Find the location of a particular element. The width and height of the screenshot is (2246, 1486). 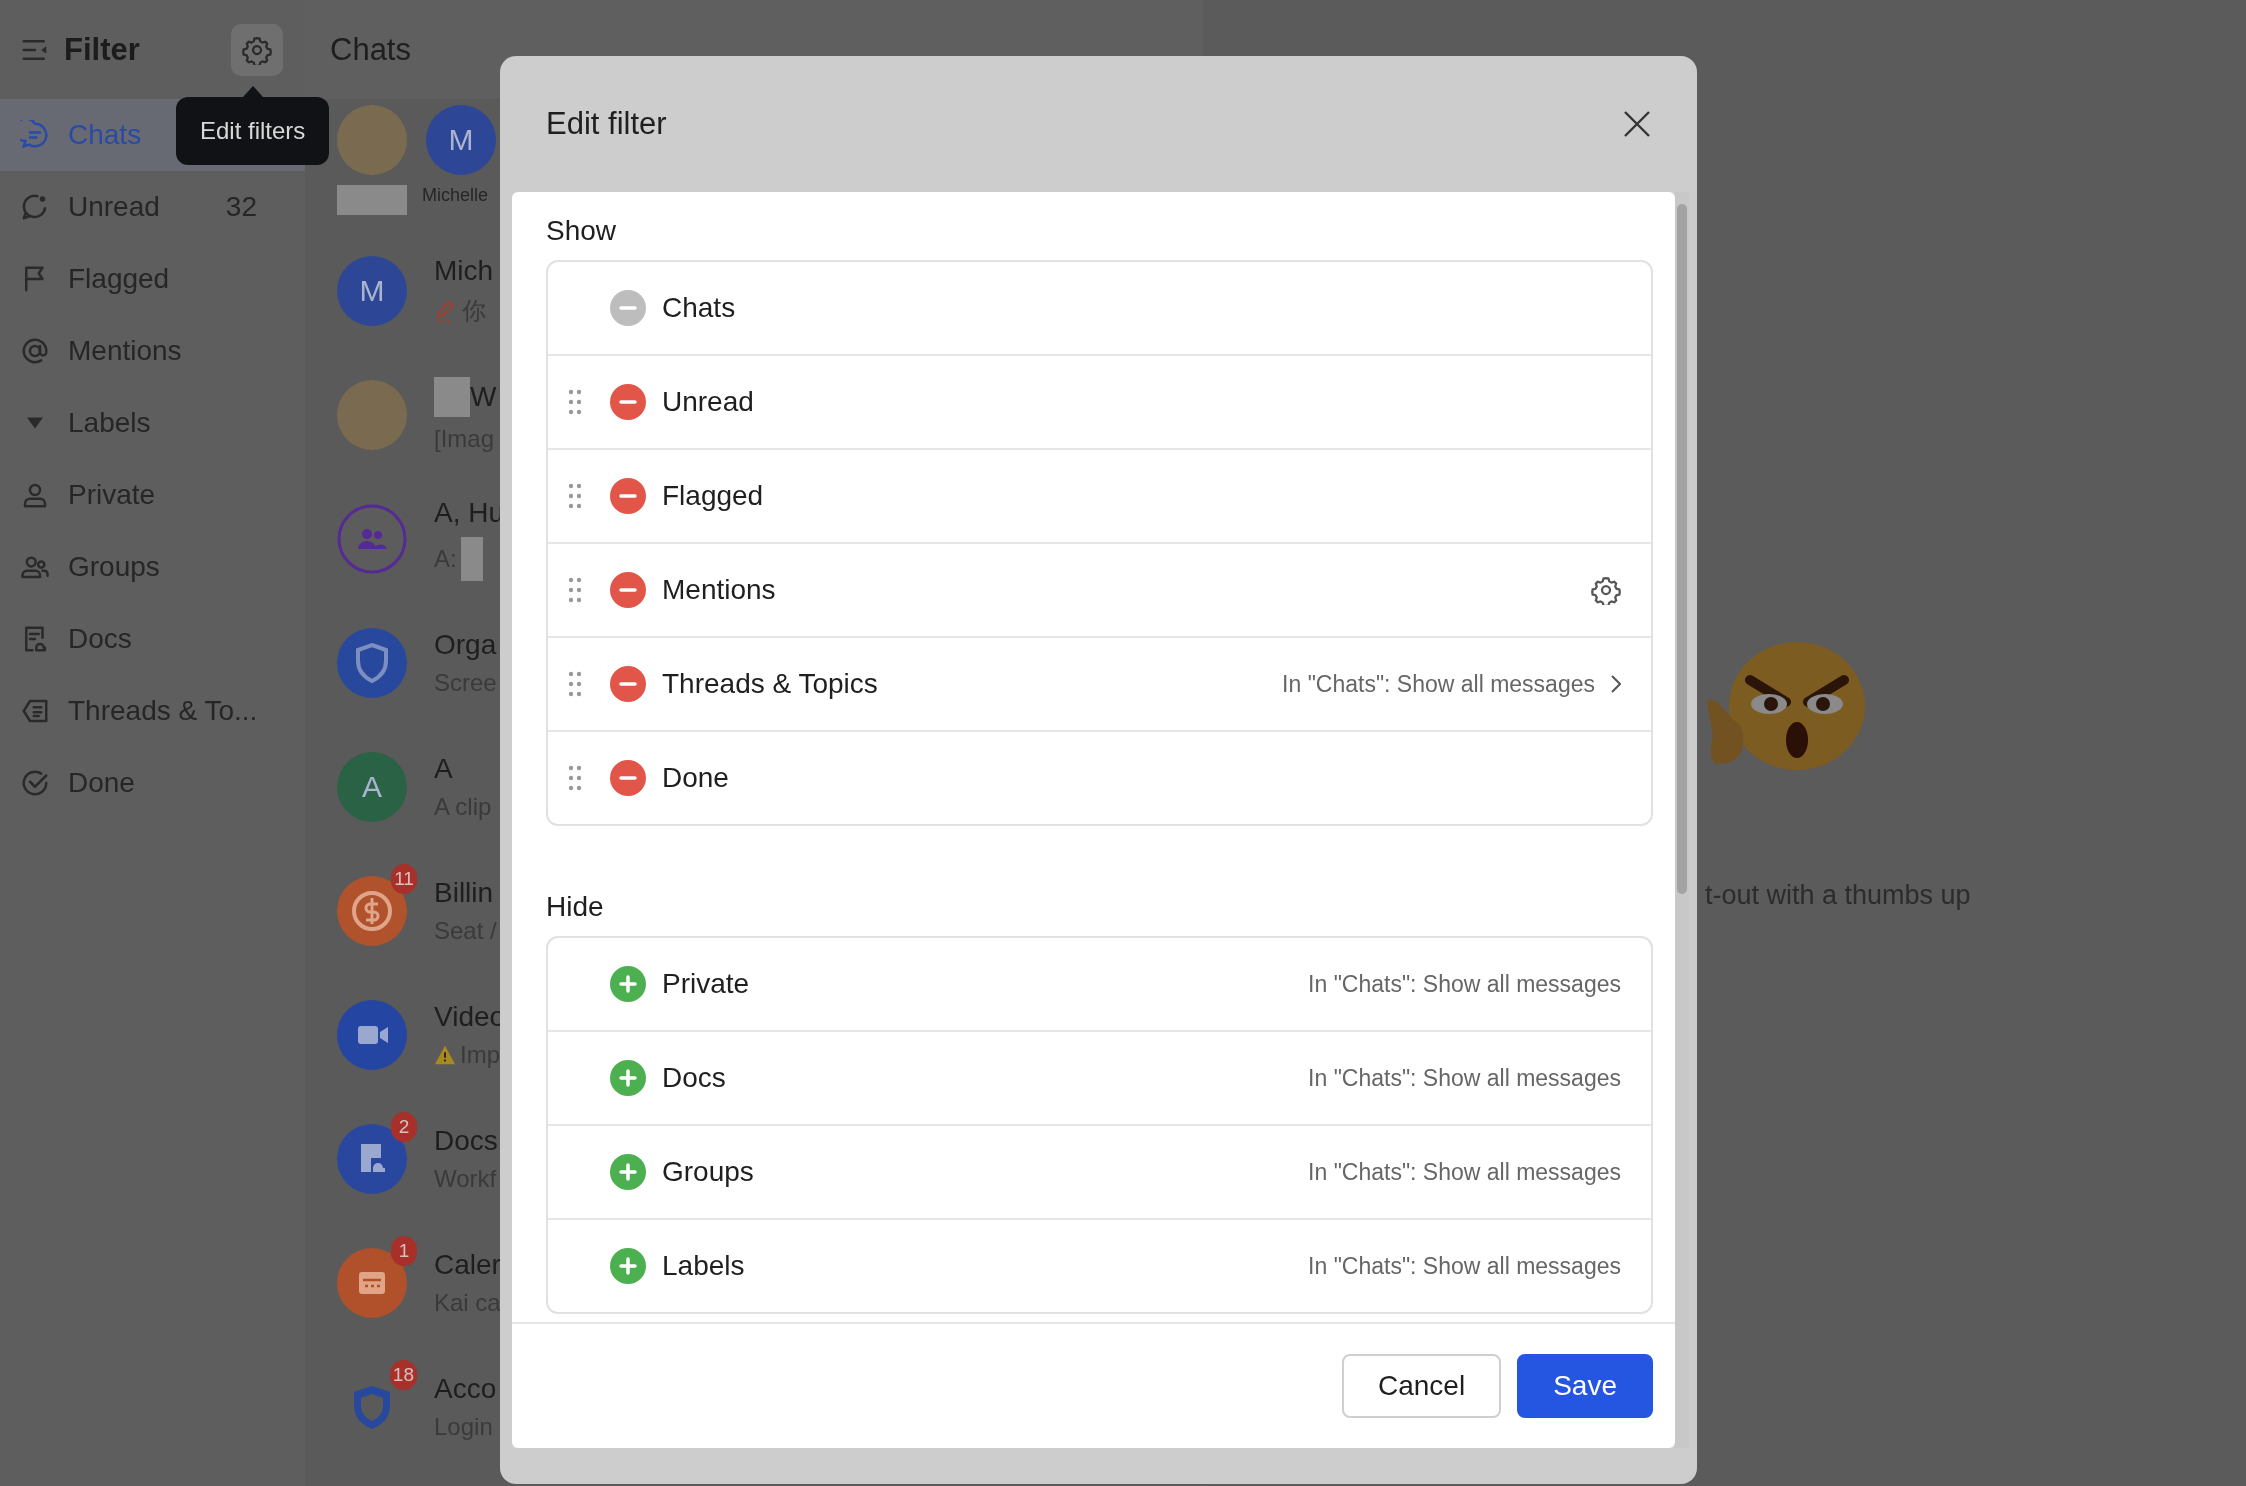

section-heading: Show is located at coordinates (582, 231).